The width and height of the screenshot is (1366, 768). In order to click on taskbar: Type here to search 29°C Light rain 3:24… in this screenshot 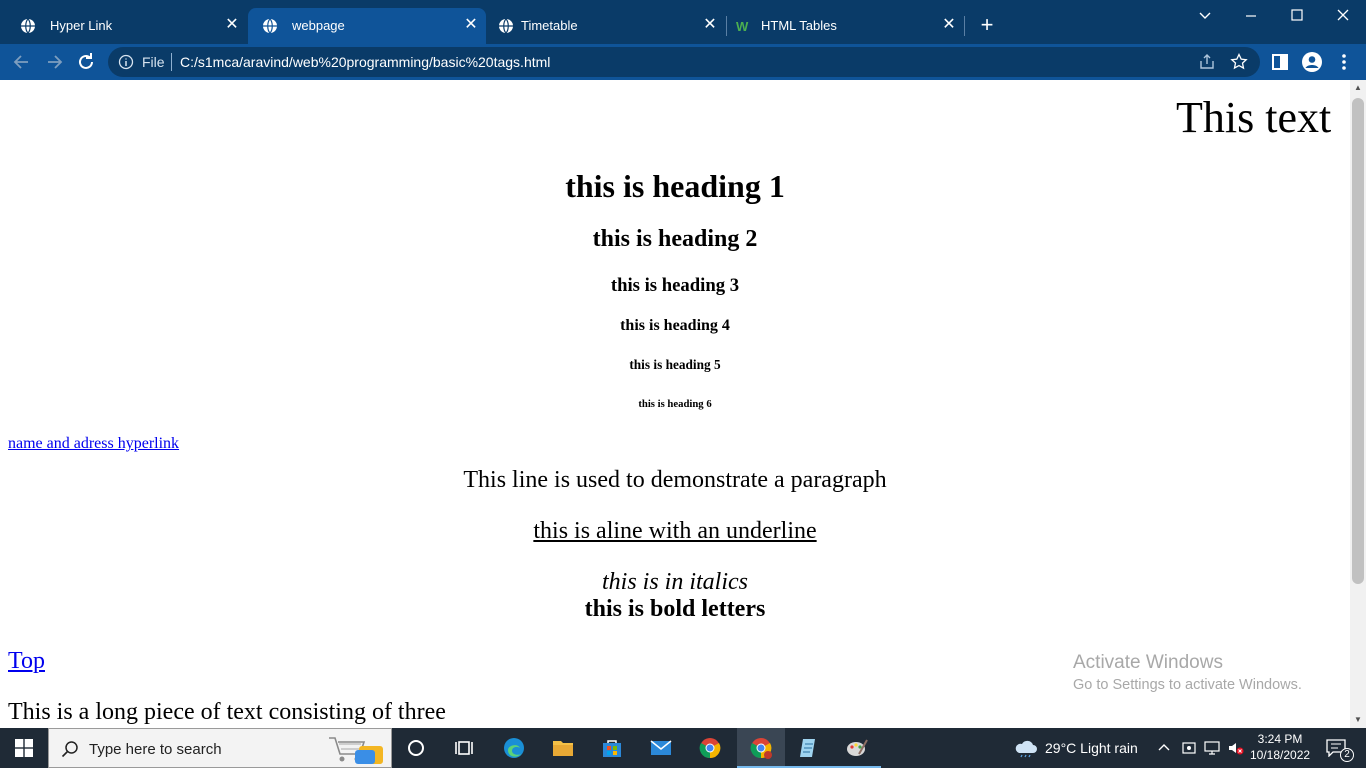, I will do `click(683, 748)`.